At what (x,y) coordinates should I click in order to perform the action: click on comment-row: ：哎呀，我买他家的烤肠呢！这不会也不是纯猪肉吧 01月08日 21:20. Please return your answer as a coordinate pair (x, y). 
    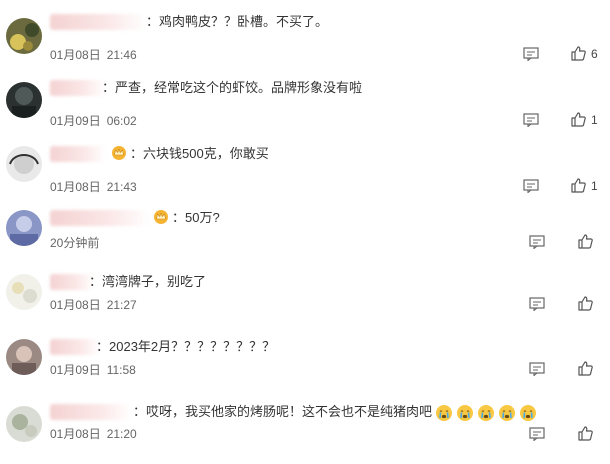
    Looking at the image, I should click on (305, 432).